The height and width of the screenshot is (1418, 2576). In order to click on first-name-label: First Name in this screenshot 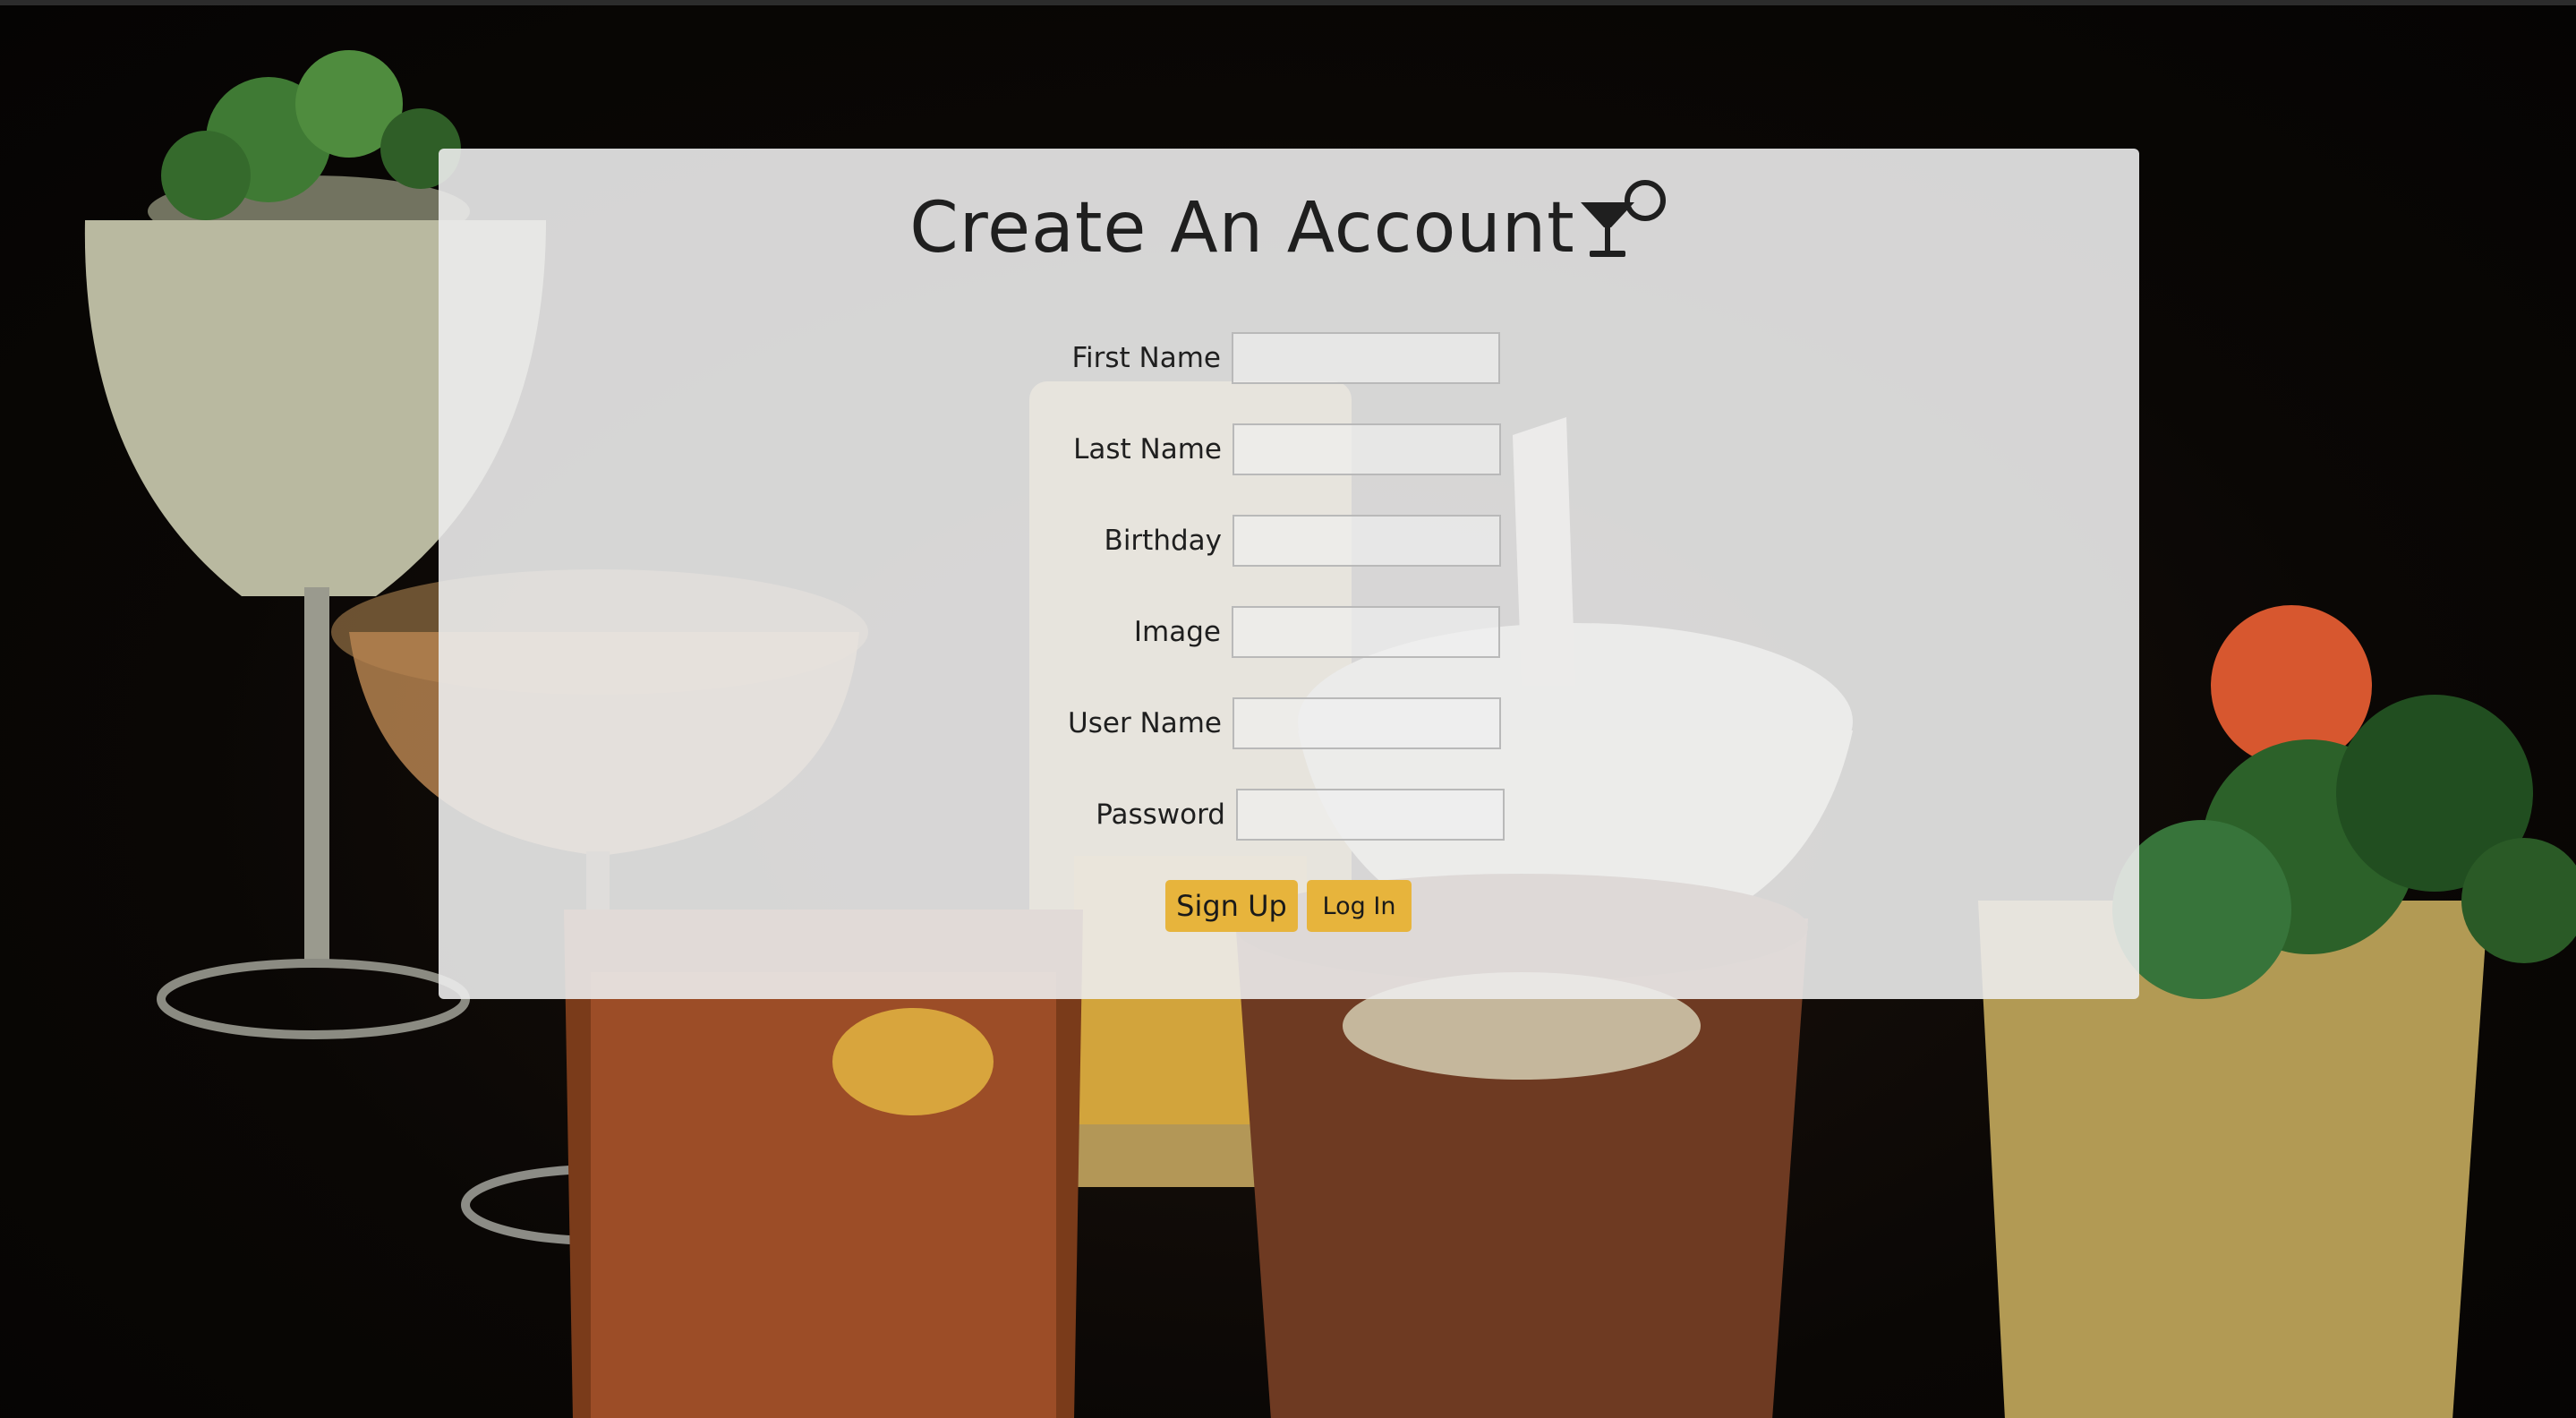, I will do `click(1146, 358)`.